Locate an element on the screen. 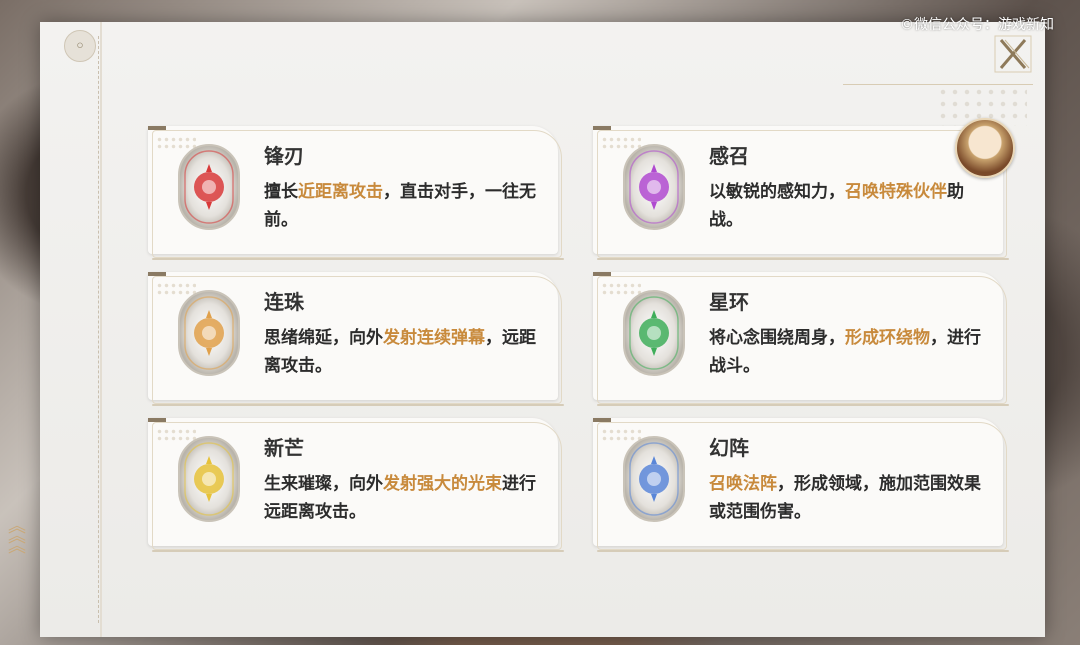 The height and width of the screenshot is (645, 1080). array-emblem-icon is located at coordinates (654, 479).